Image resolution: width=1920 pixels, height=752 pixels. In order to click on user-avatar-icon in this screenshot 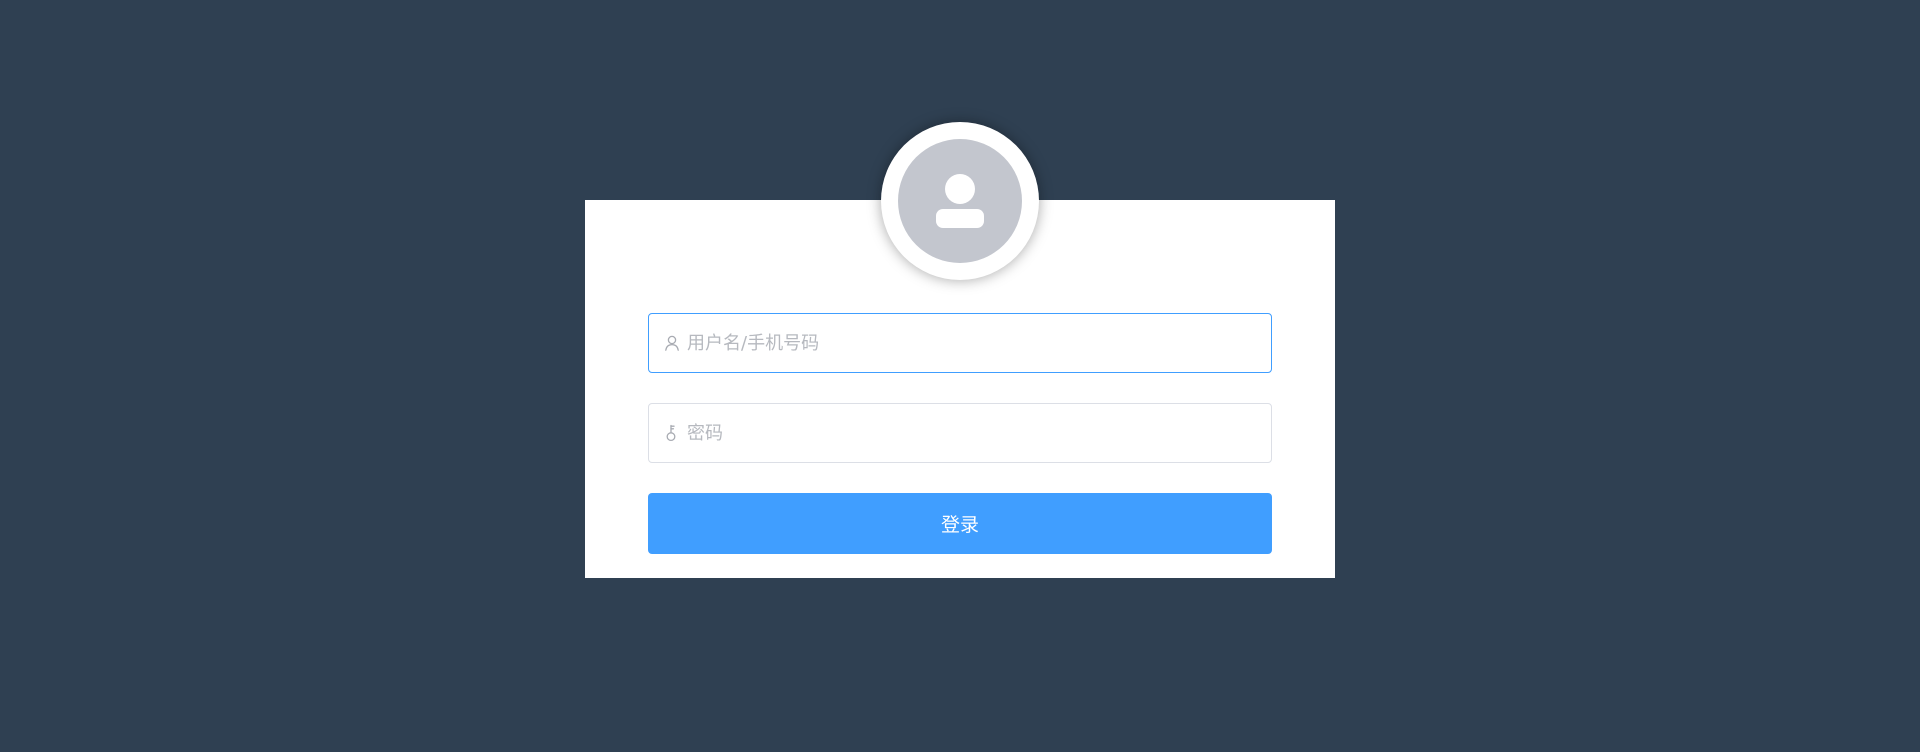, I will do `click(960, 201)`.